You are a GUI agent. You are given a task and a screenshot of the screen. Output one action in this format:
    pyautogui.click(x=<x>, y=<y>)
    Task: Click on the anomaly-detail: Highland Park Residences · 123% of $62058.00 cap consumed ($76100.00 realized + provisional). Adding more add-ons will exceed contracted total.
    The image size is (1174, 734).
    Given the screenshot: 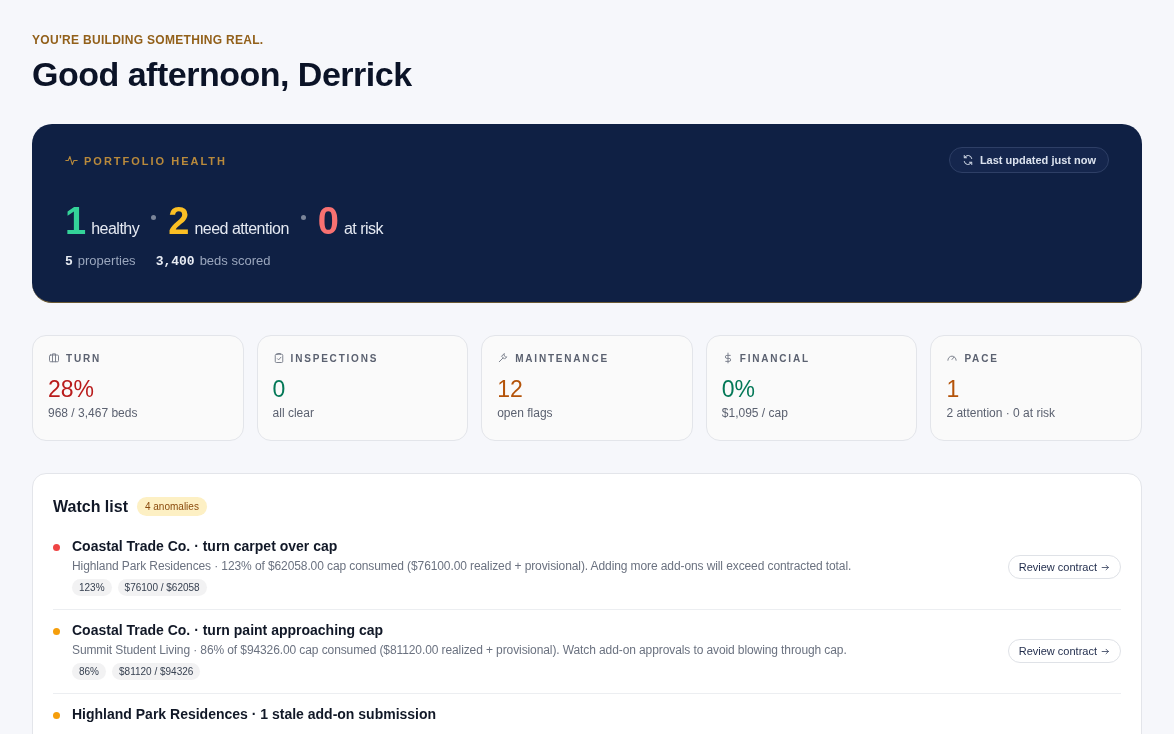 What is the action you would take?
    pyautogui.click(x=462, y=566)
    